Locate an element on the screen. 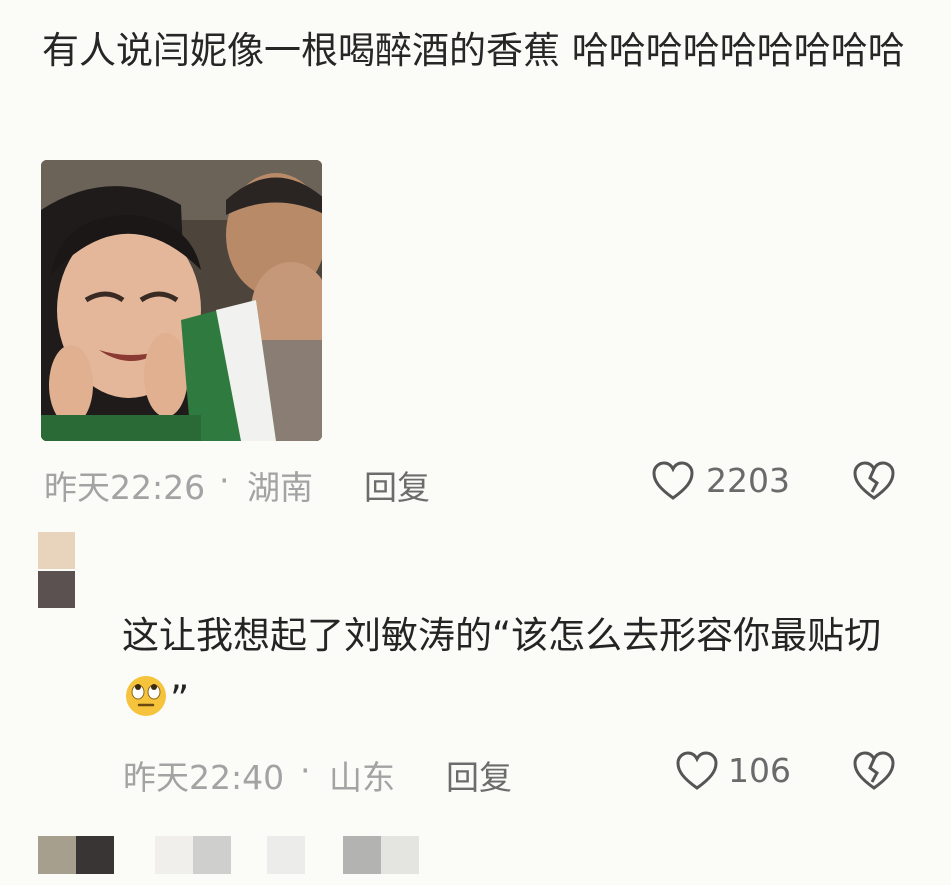  comment-2-time: 昨天22:40 is located at coordinates (204, 777).